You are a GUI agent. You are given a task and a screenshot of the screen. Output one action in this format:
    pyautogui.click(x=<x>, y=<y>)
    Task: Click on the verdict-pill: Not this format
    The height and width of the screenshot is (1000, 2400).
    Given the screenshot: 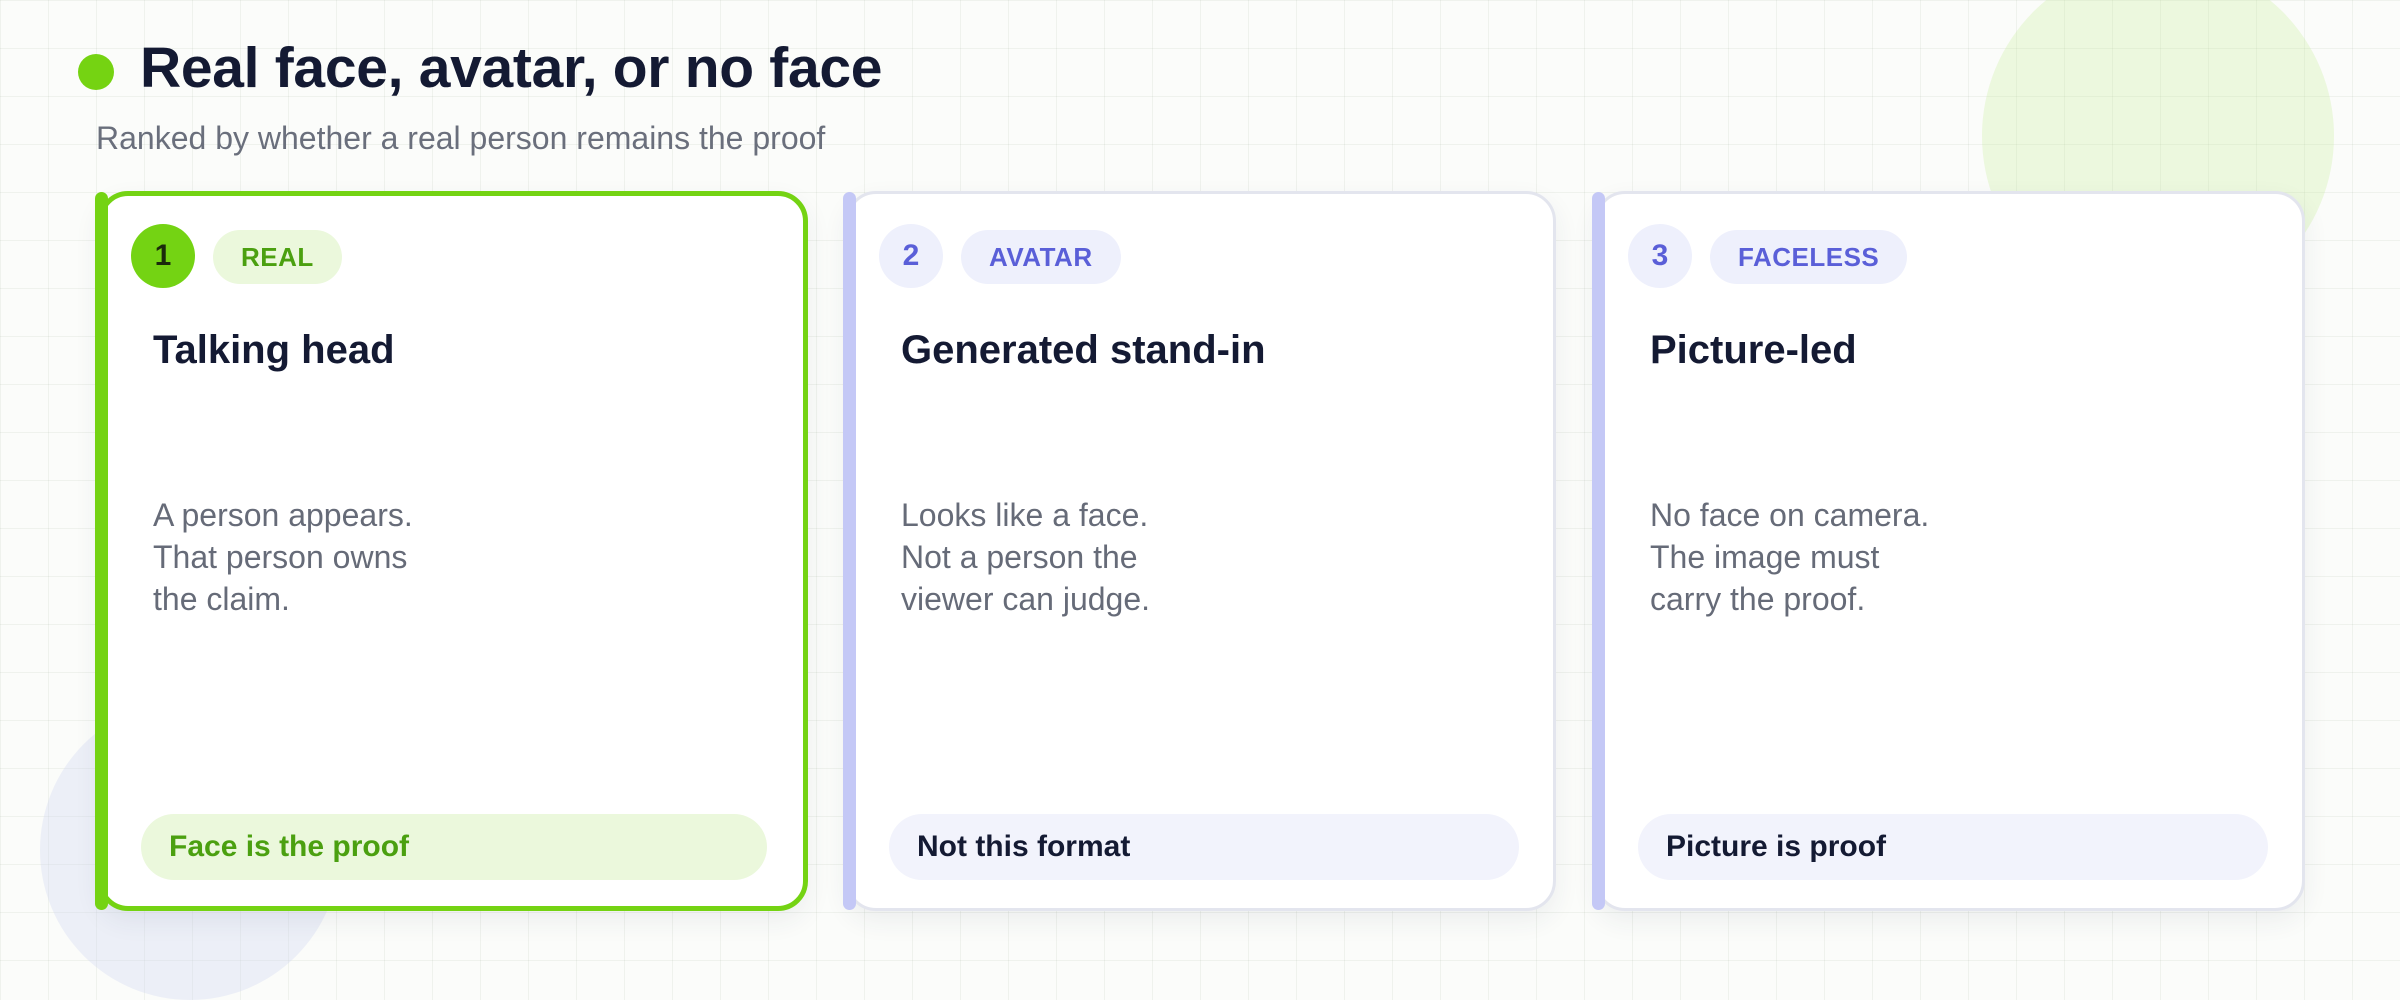 What is the action you would take?
    pyautogui.click(x=1204, y=847)
    